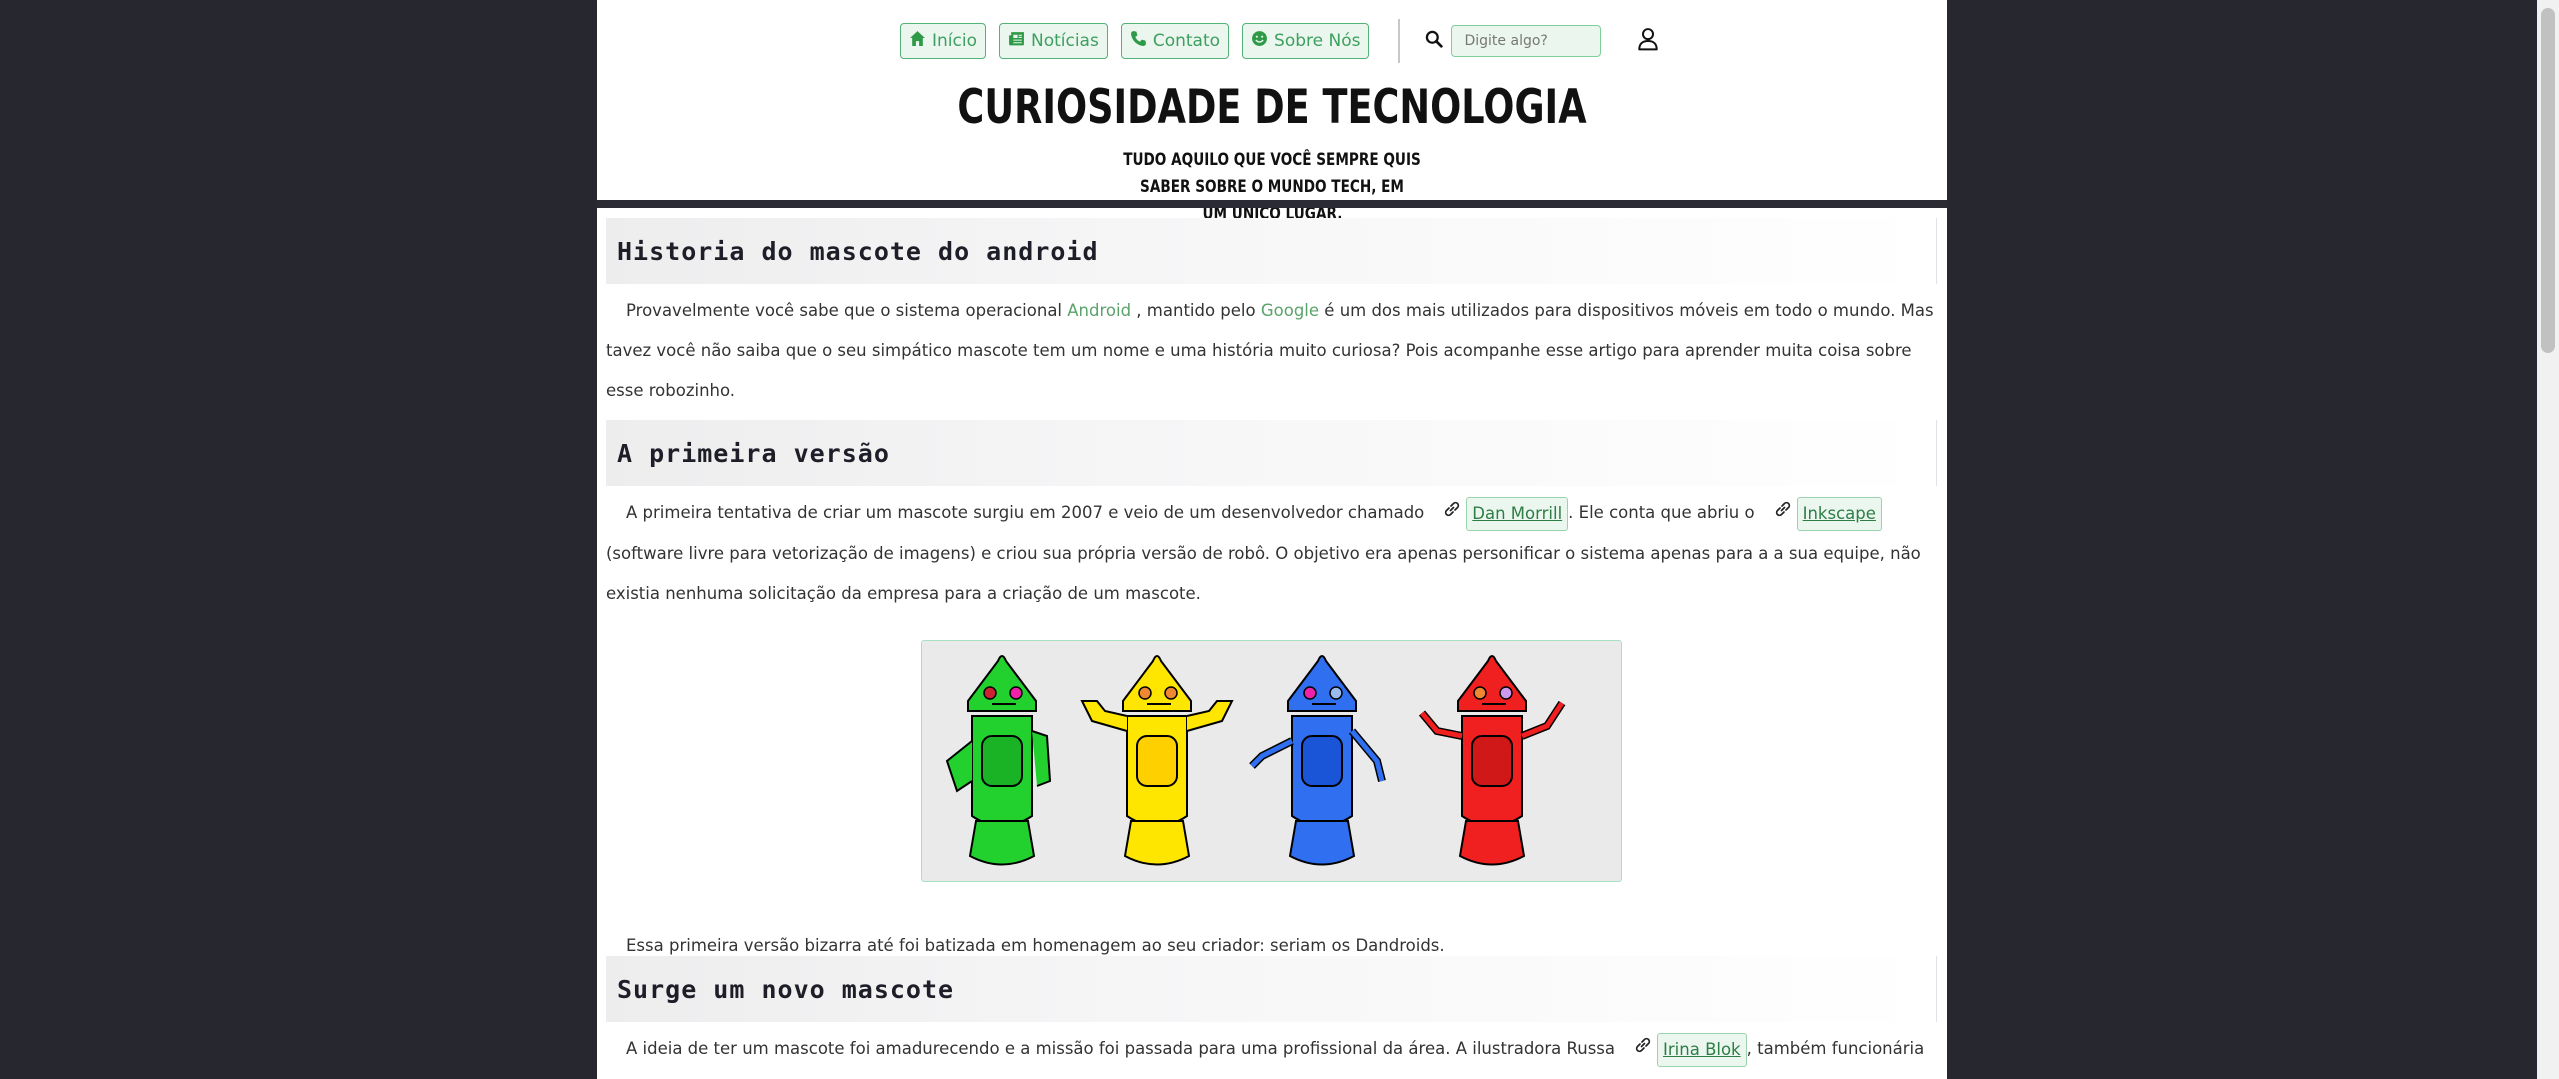  I want to click on scrollbar-thumb, so click(2548, 180).